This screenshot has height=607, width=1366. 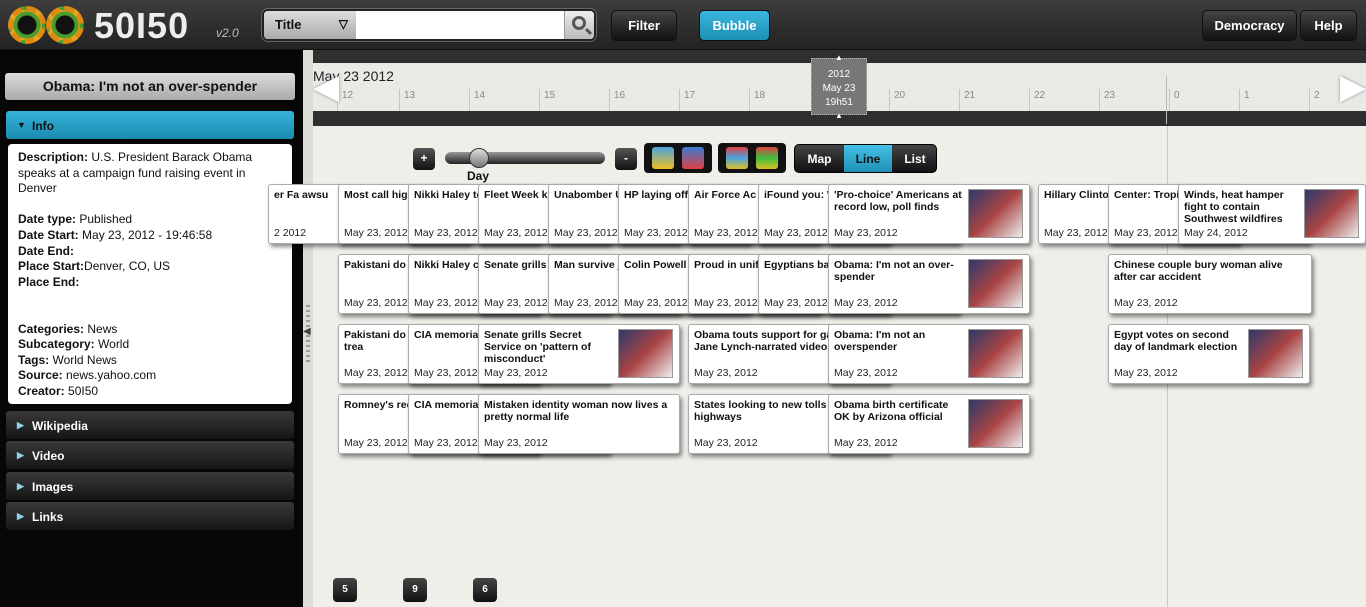 I want to click on row-toggle-group, so click(x=678, y=158).